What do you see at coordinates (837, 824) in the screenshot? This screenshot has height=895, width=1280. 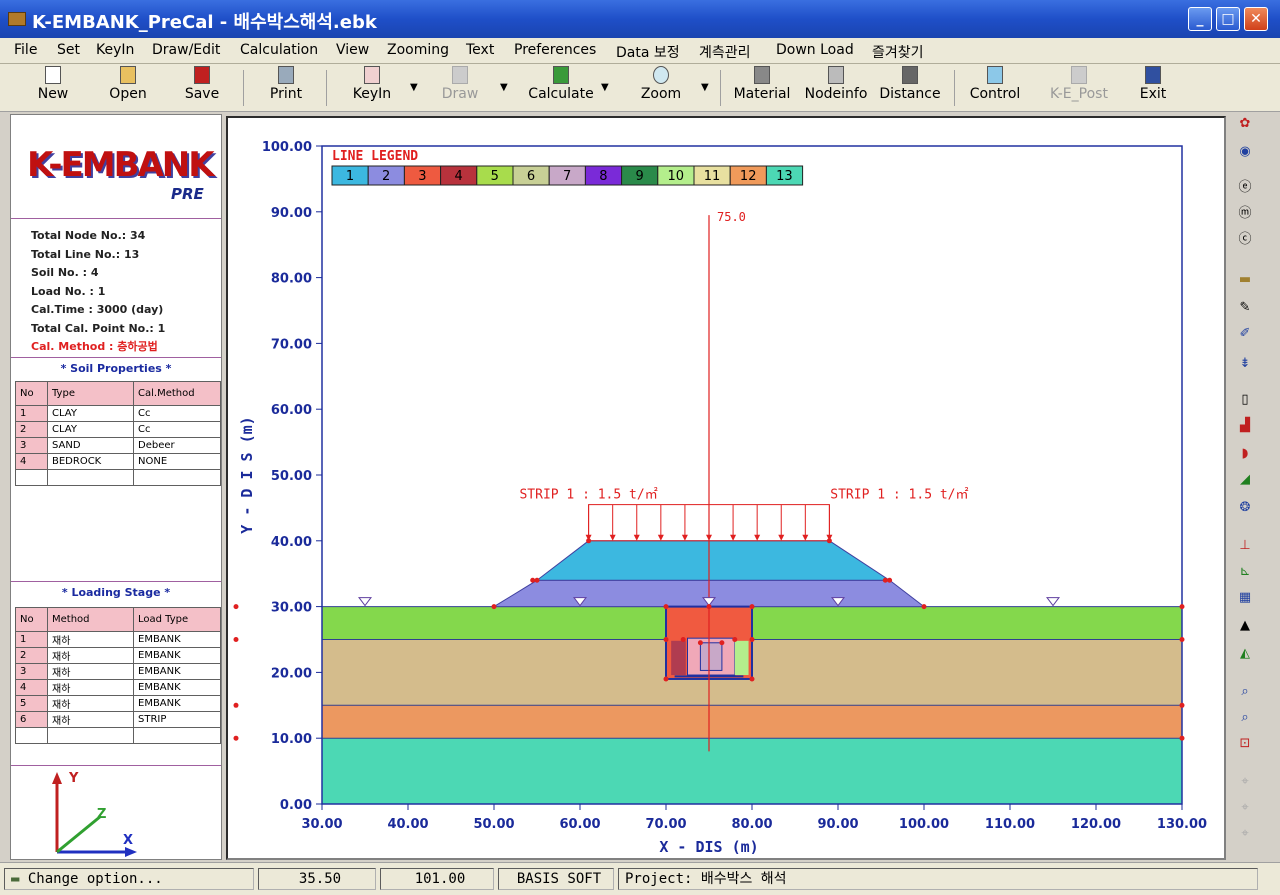 I see `x-tick-label: 90.00` at bounding box center [837, 824].